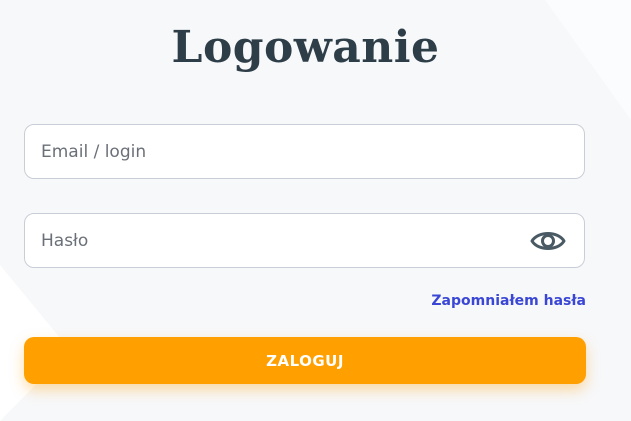  Describe the element at coordinates (508, 301) in the screenshot. I see `forgot-password-link: Zapomniałem hasła` at that location.